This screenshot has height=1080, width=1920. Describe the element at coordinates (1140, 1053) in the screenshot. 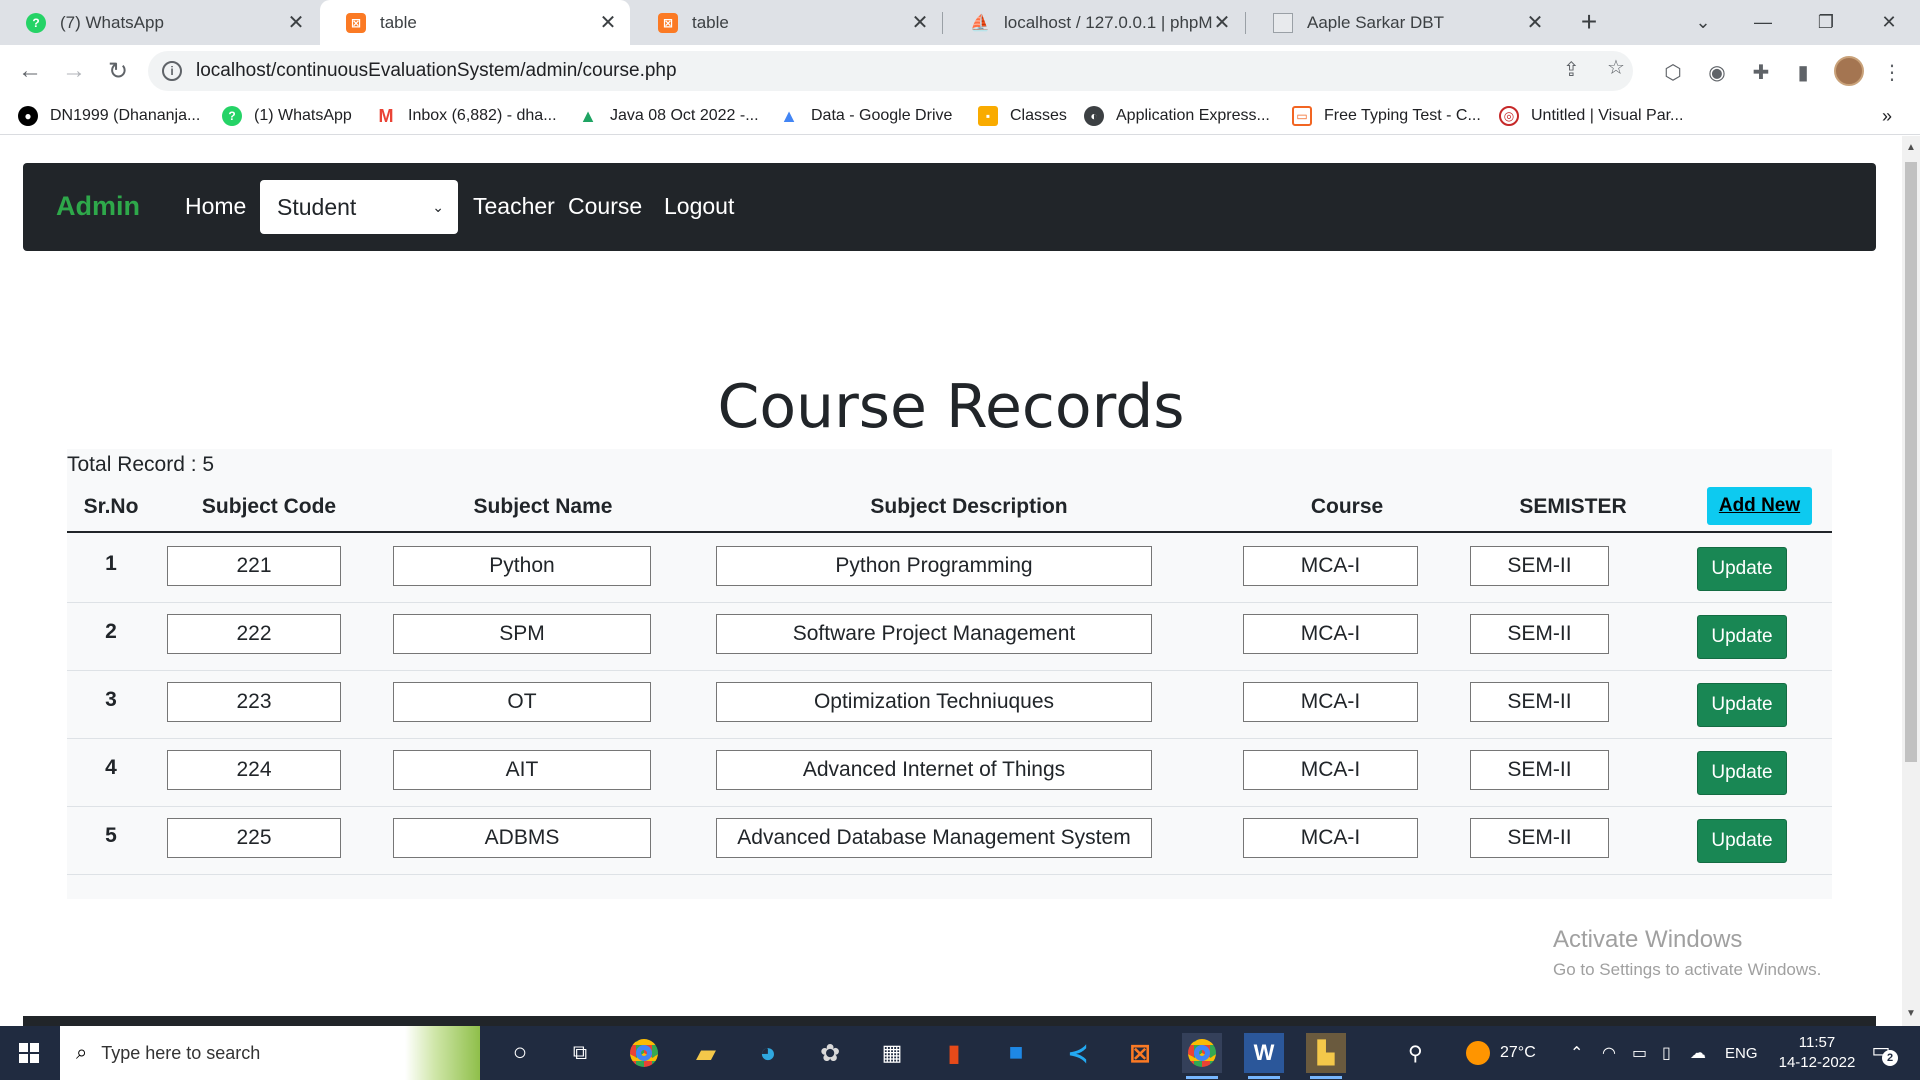

I see `xampp-icon: ⊠` at that location.